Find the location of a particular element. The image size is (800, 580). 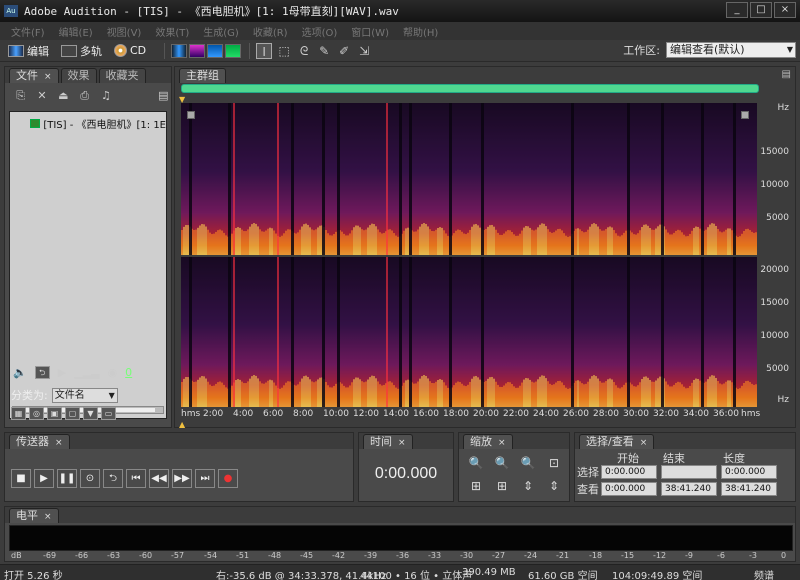

go-to-end-button: ⏭ is located at coordinates (205, 478).